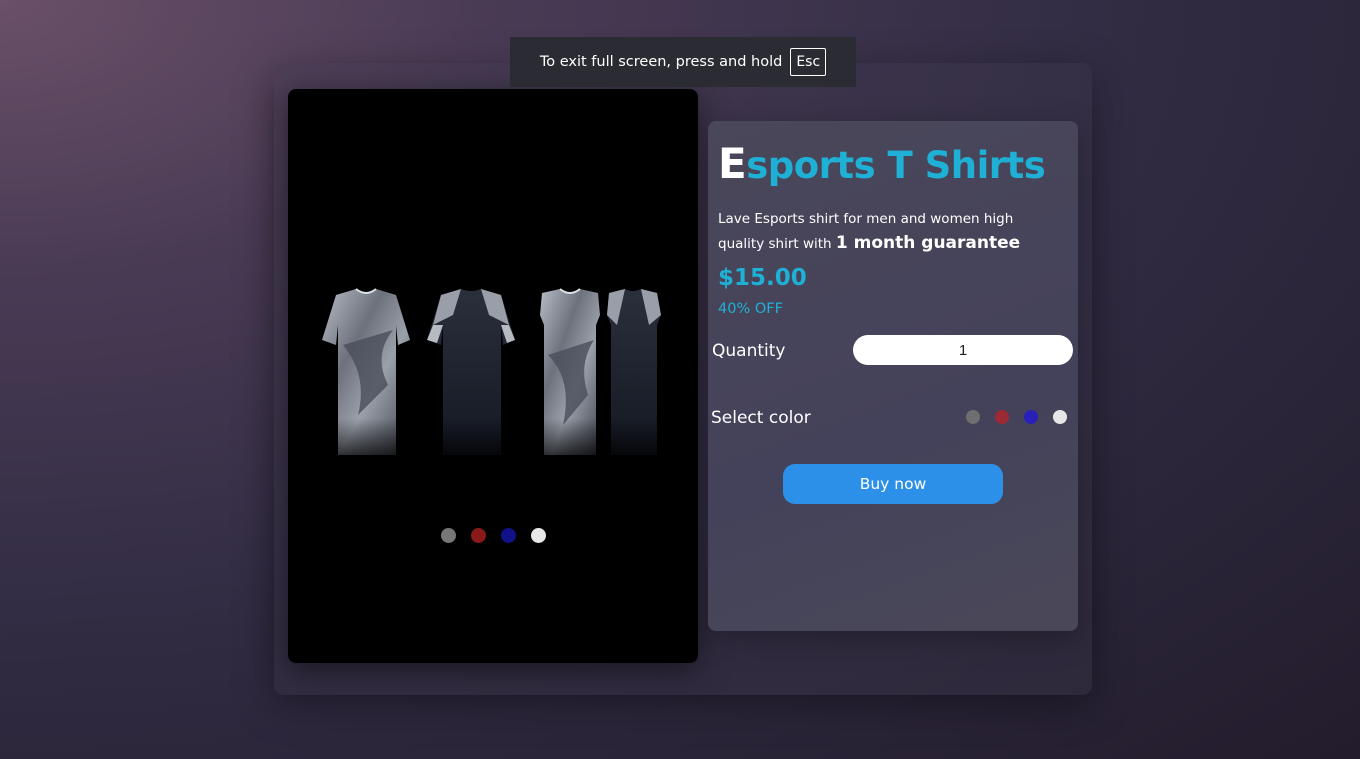 This screenshot has height=759, width=1360. Describe the element at coordinates (762, 278) in the screenshot. I see `product-price: $15.00` at that location.